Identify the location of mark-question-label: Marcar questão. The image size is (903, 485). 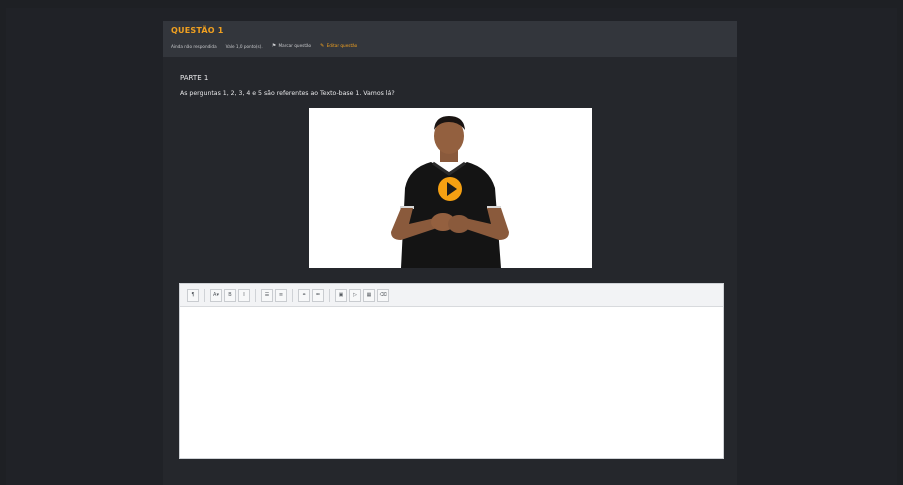
(295, 45).